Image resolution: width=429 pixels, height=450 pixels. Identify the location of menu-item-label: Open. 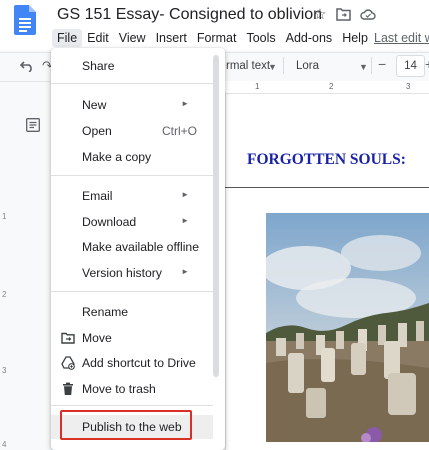
(97, 131).